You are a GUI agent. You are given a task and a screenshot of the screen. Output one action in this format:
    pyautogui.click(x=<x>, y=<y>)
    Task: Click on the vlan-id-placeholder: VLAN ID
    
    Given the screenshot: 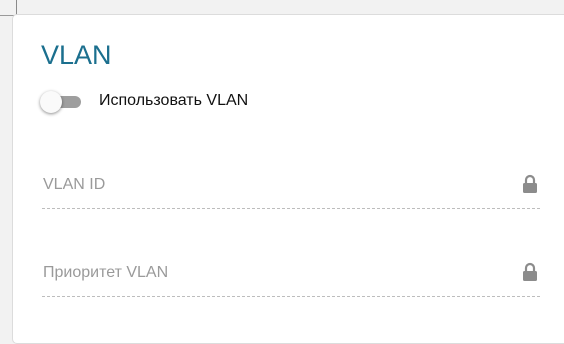 What is the action you would take?
    pyautogui.click(x=74, y=184)
    